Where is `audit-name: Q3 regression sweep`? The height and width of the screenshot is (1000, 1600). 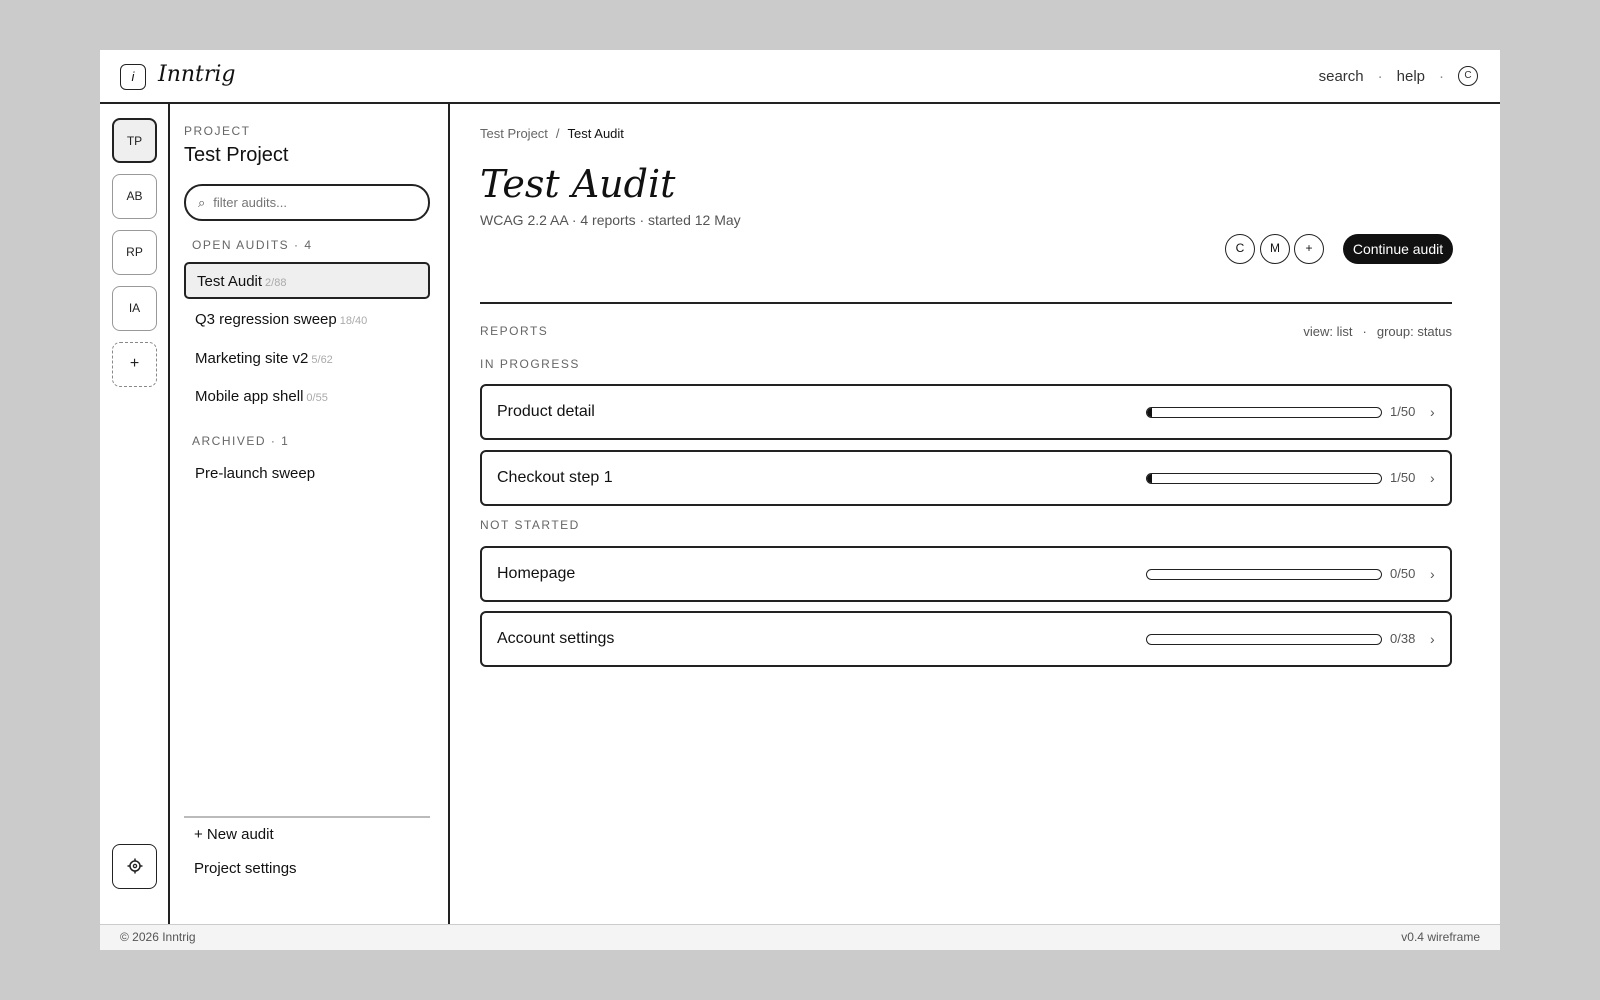
audit-name: Q3 regression sweep is located at coordinates (266, 319).